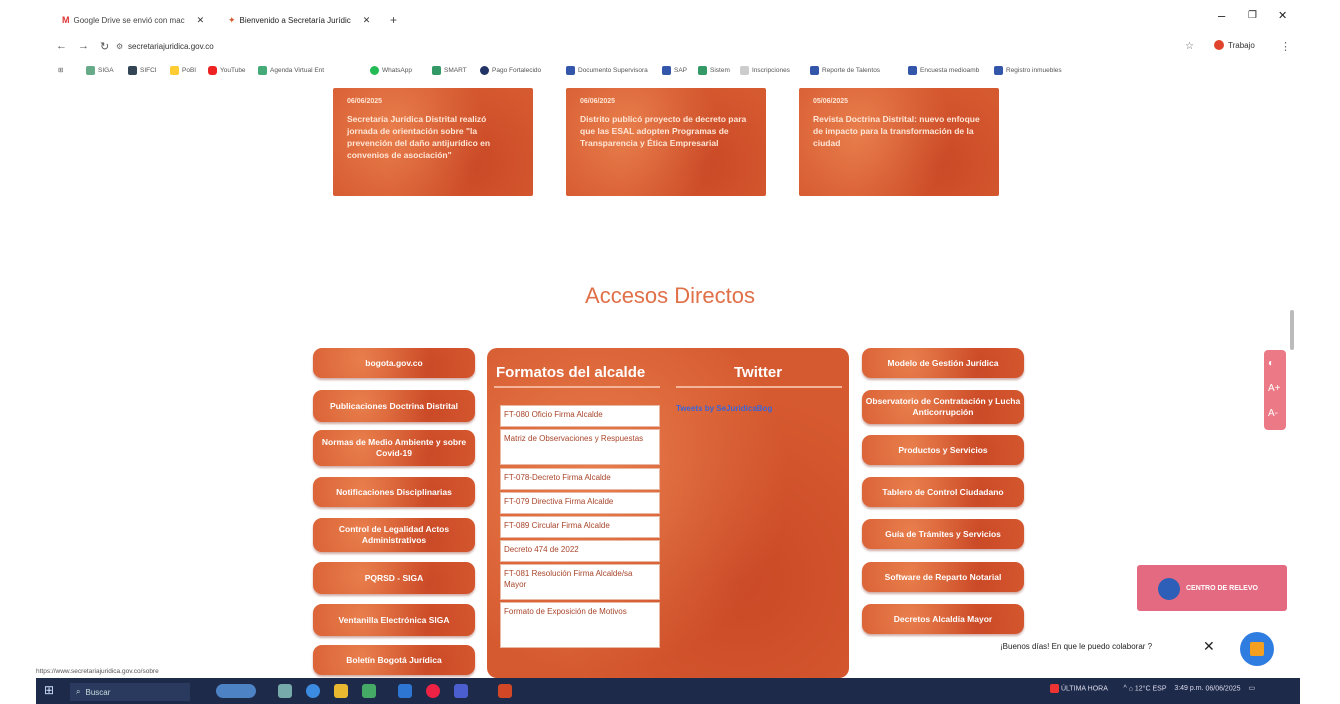 The height and width of the screenshot is (704, 1340). I want to click on browser-menu-icon: ⋮, so click(1285, 46).